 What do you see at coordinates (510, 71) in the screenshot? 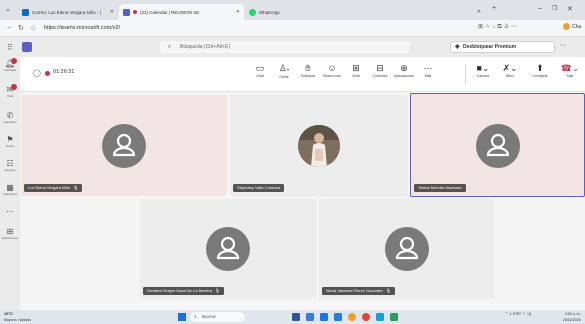
I see `mic-button: ✗⌄ Micro` at bounding box center [510, 71].